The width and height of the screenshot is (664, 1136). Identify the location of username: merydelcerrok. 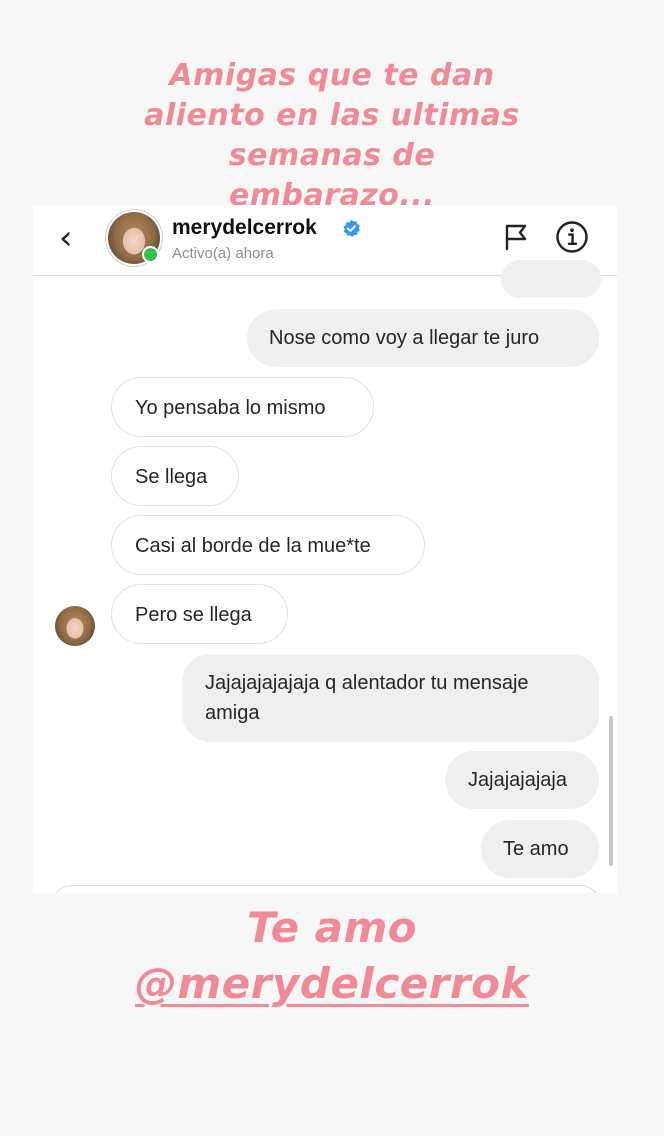
(244, 228).